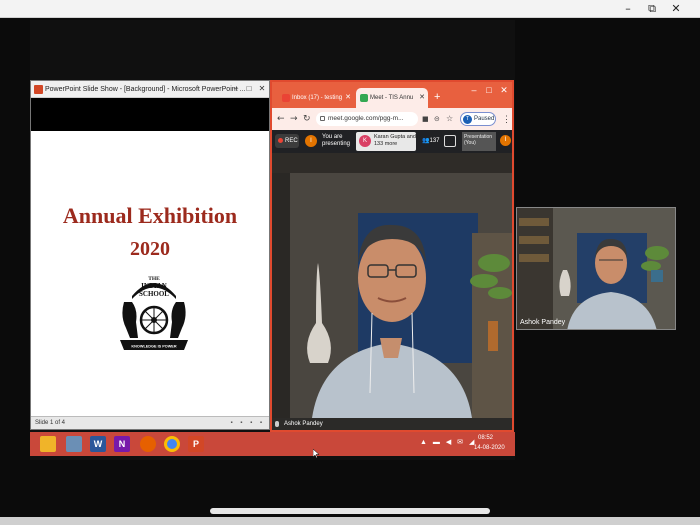  Describe the element at coordinates (74, 444) in the screenshot. I see `notes-icon` at that location.